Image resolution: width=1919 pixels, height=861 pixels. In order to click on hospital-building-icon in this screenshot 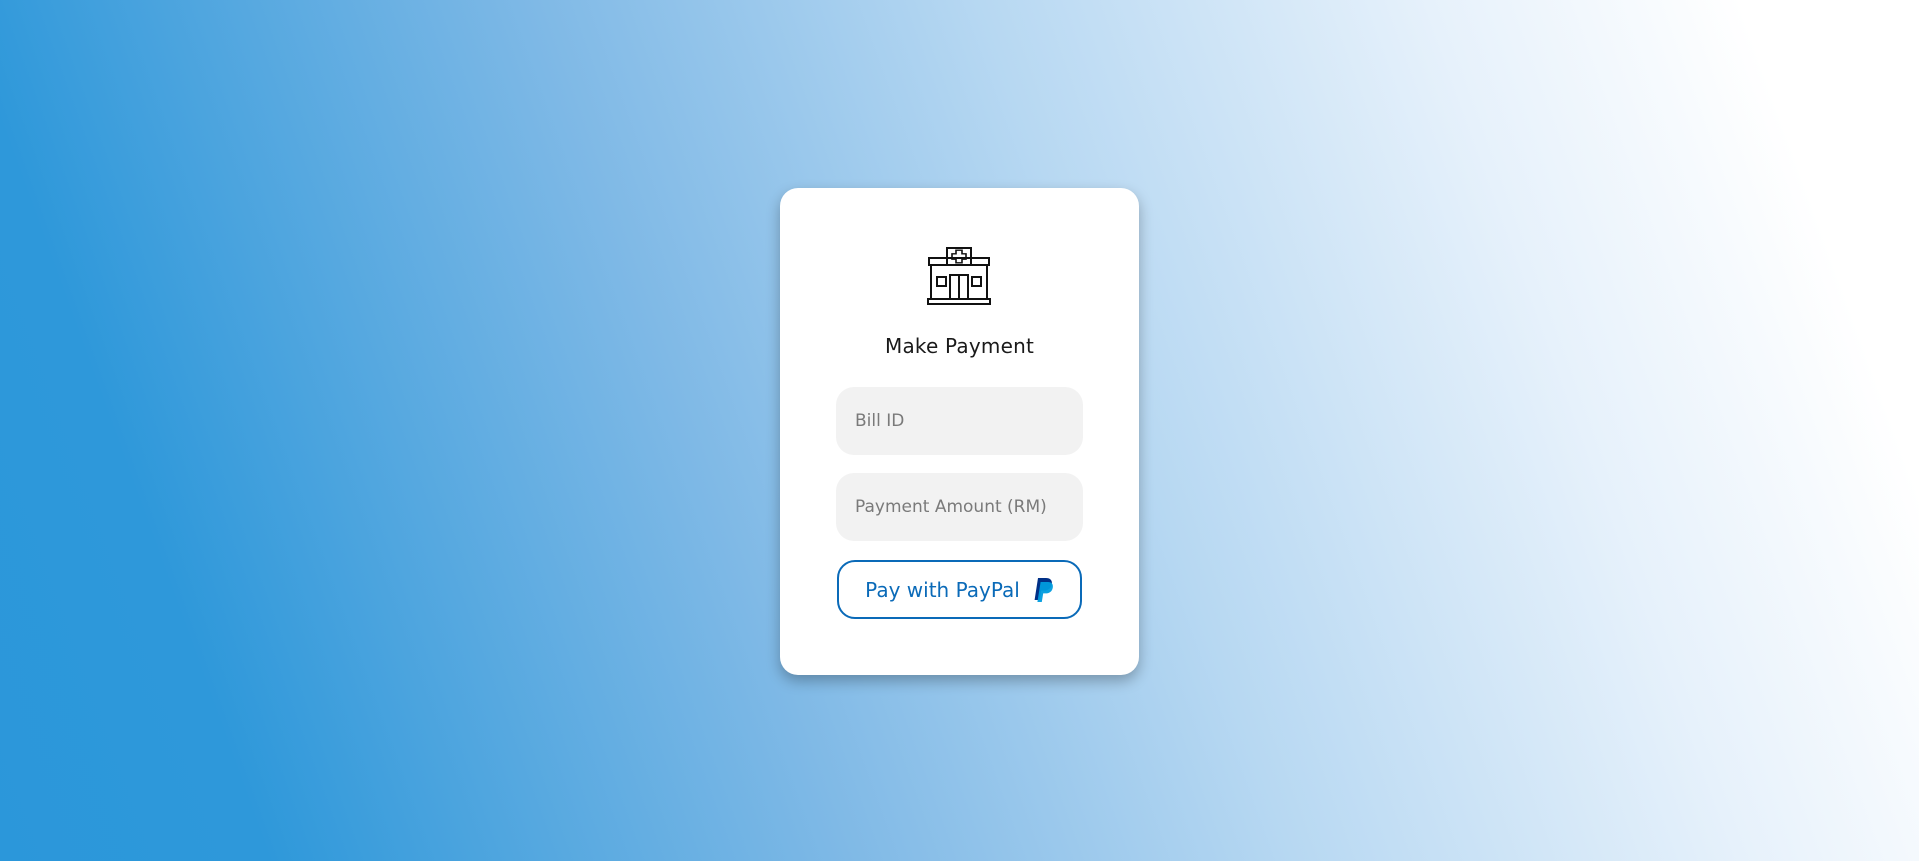, I will do `click(959, 276)`.